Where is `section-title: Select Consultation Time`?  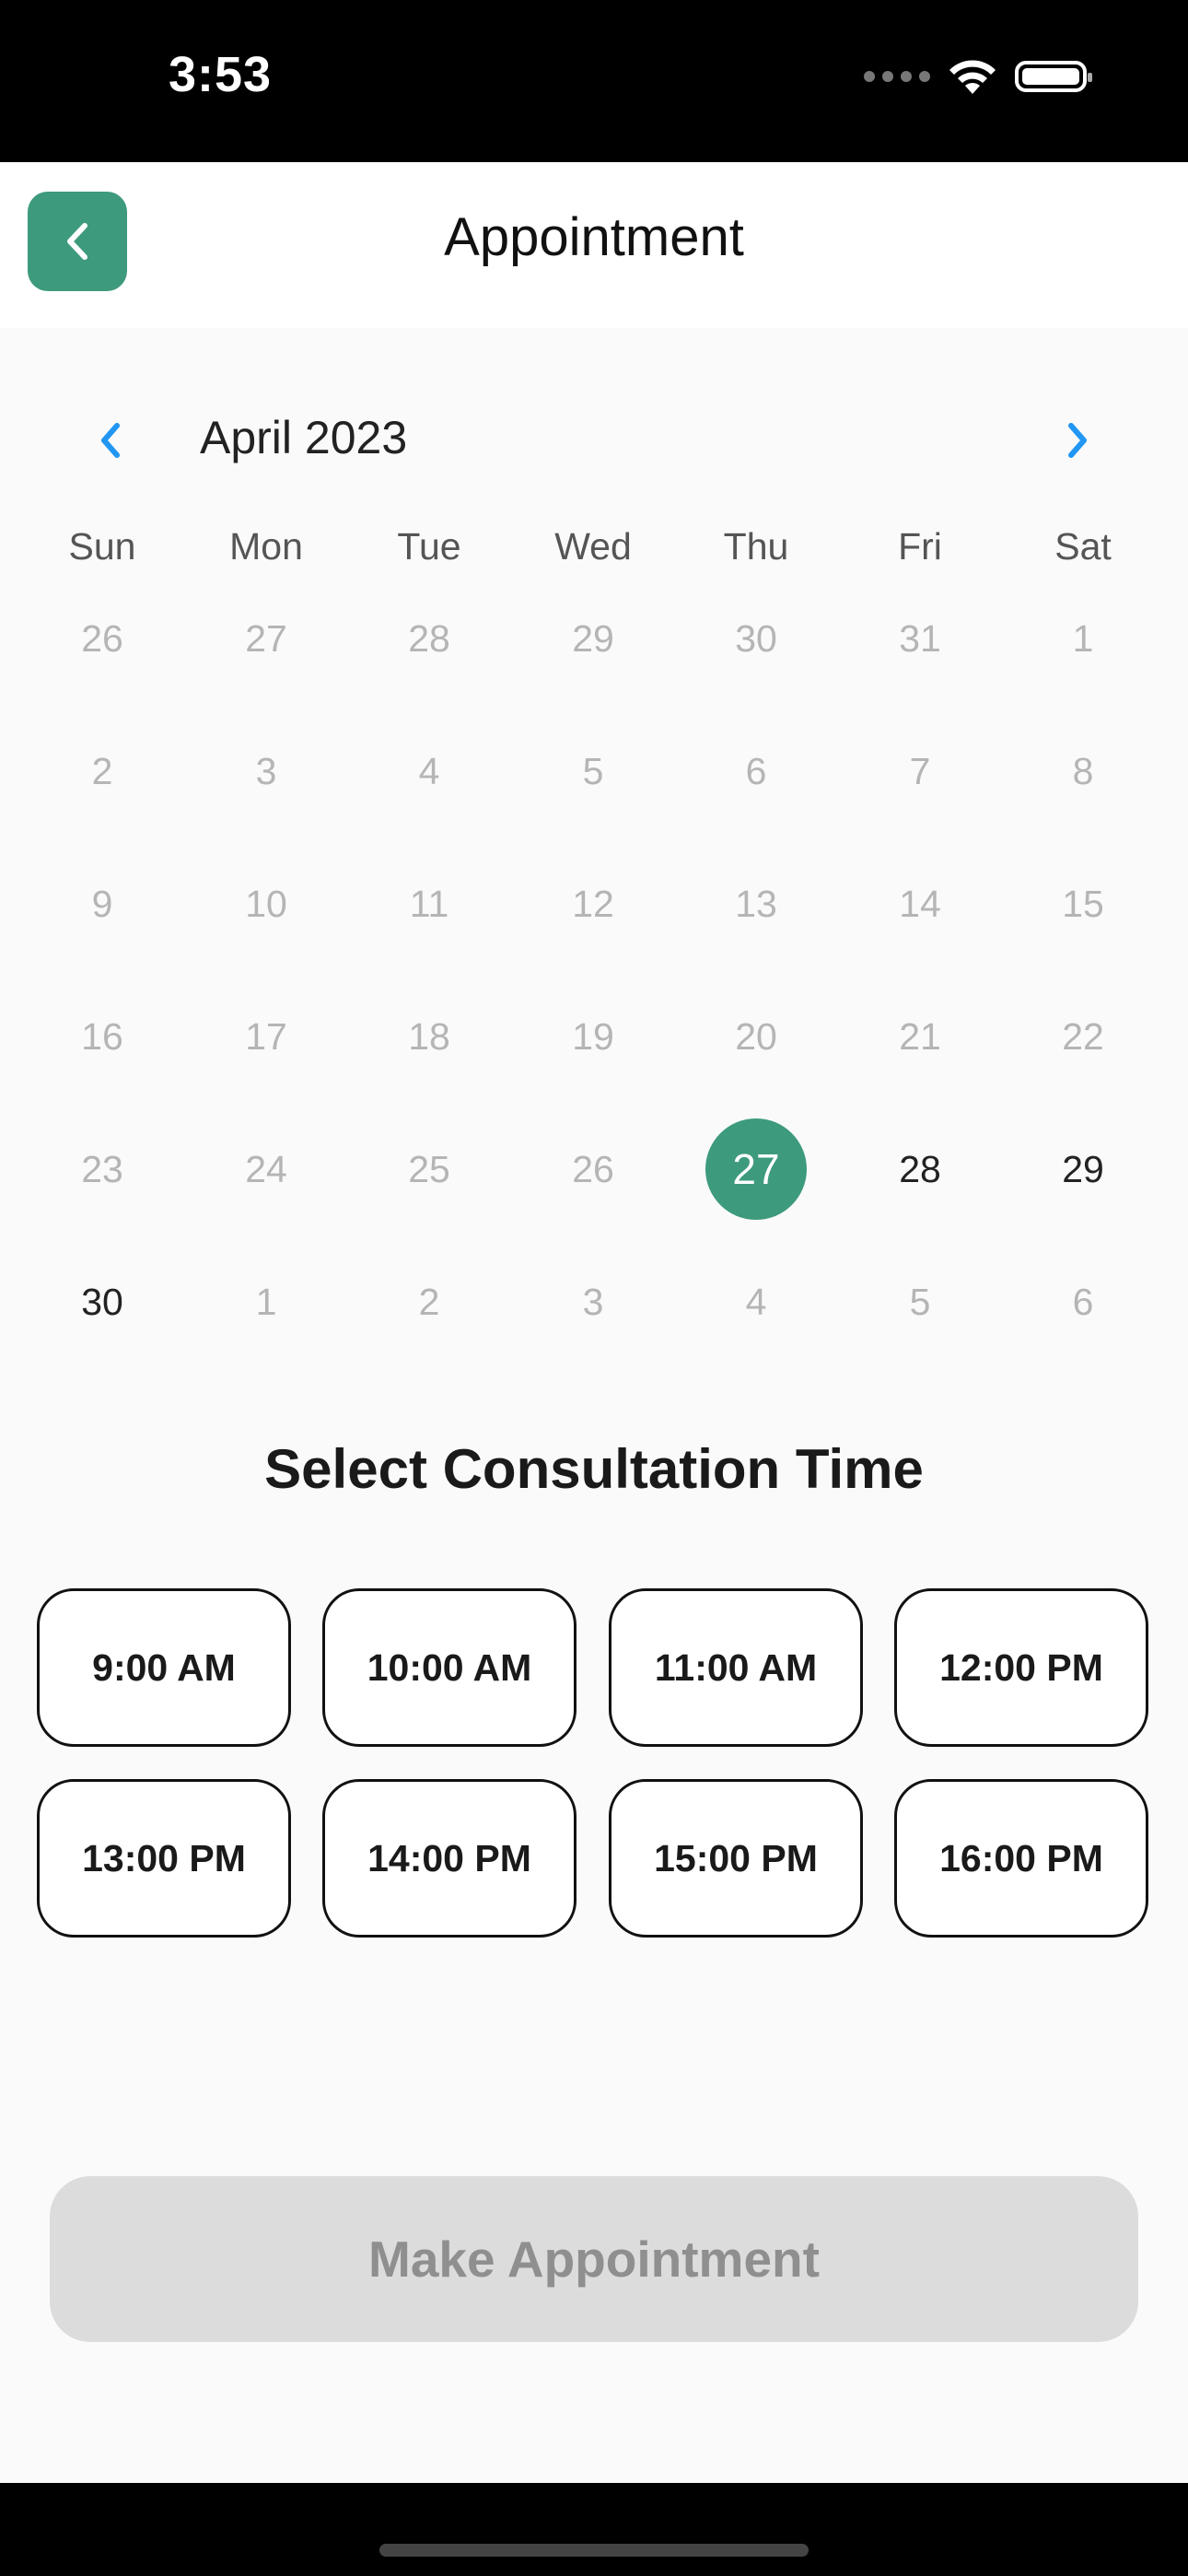 section-title: Select Consultation Time is located at coordinates (594, 1469).